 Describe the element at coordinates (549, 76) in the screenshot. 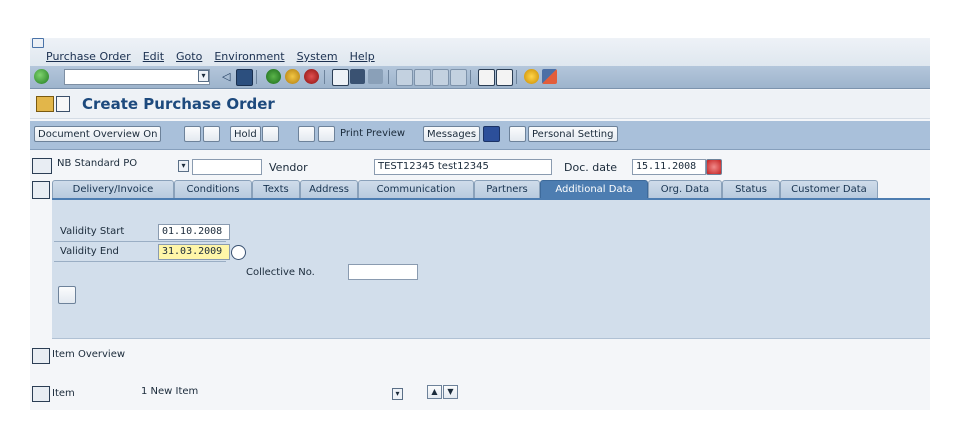

I see `layout-menu-icon` at that location.